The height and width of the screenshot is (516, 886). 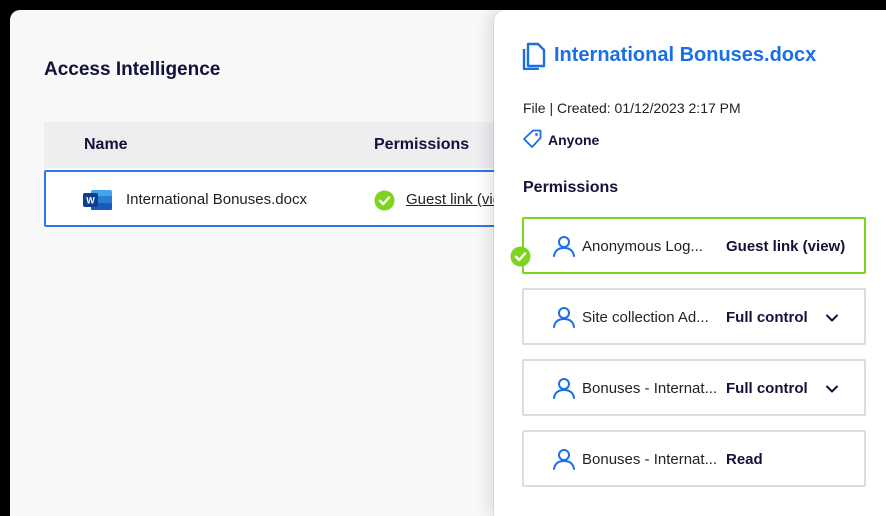 What do you see at coordinates (685, 55) in the screenshot?
I see `file-title: International Bonuses.docx` at bounding box center [685, 55].